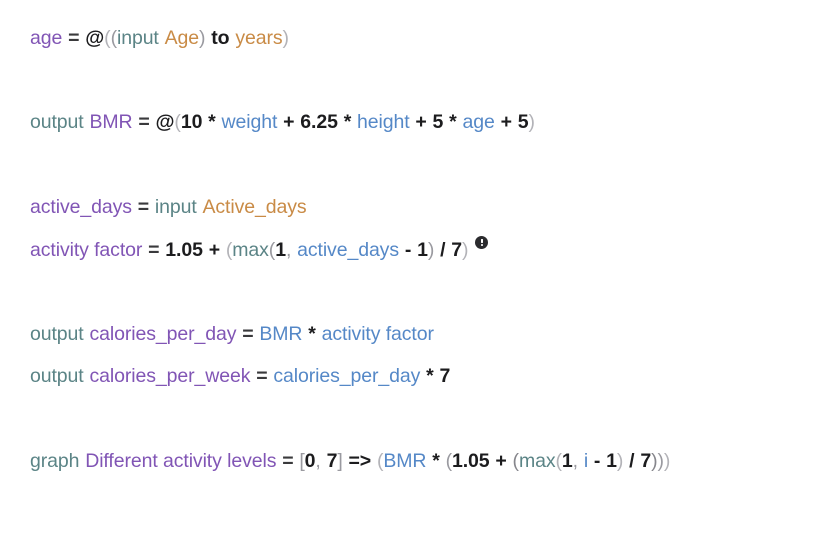  I want to click on defined-name-bmr: BMR, so click(110, 122).